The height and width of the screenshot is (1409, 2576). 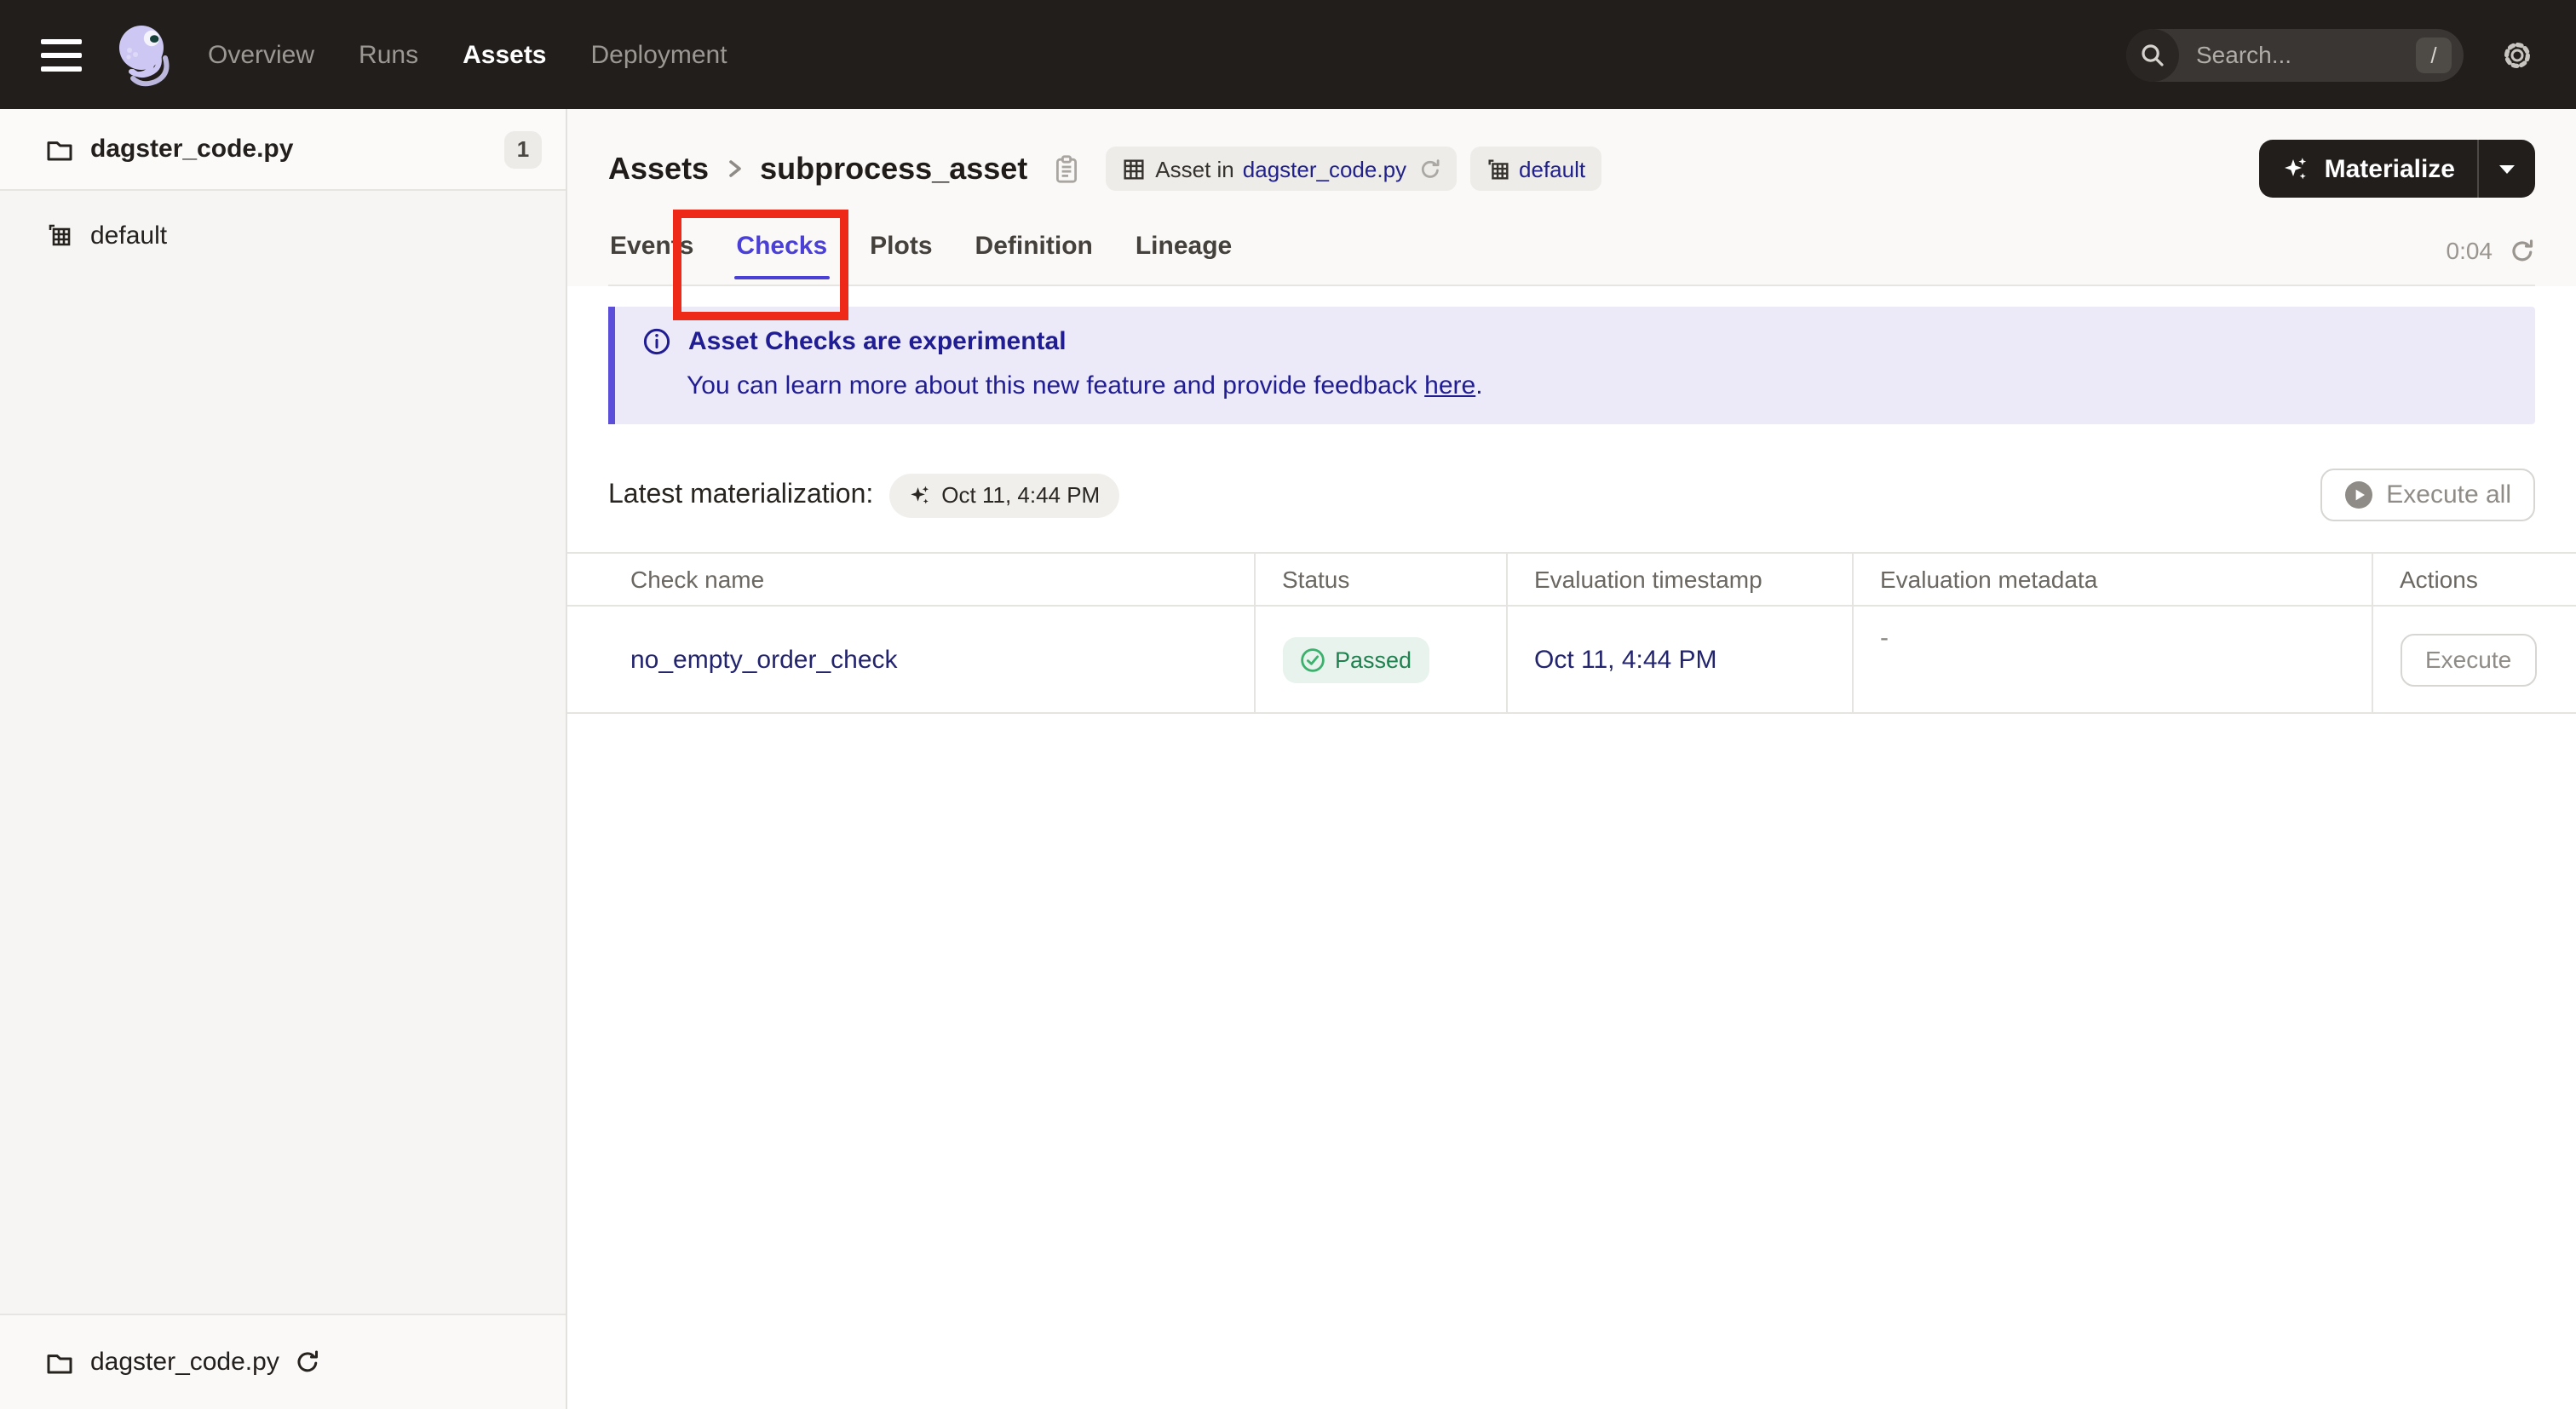 I want to click on refresh-countdown: 0:04, so click(x=2470, y=250).